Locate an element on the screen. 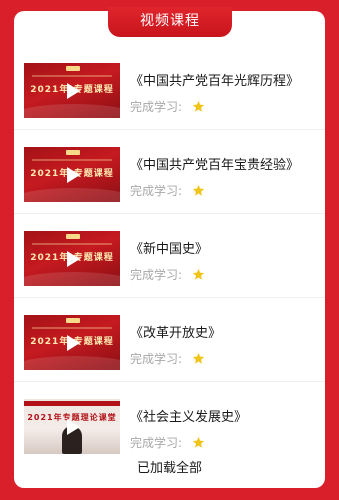 The height and width of the screenshot is (500, 339). video-thumbnail: 2021年专题理论课堂 is located at coordinates (72, 426).